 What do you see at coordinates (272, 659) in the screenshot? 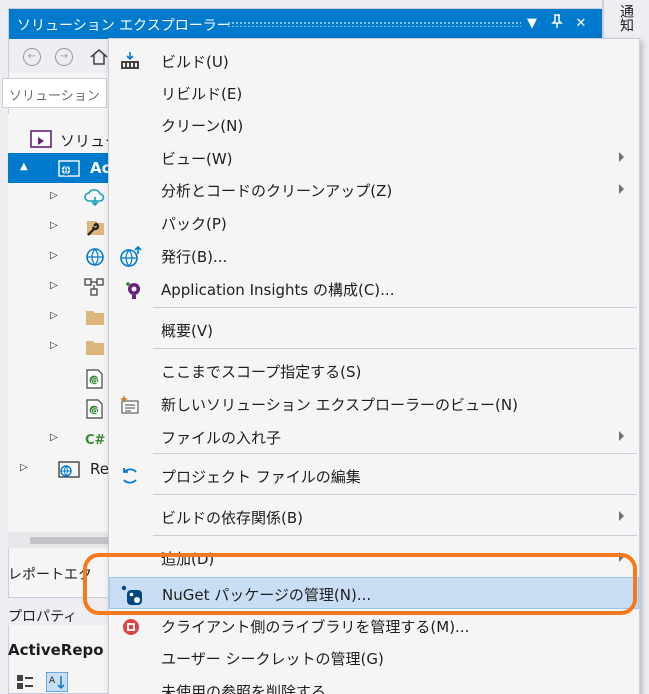
I see `menu-item-label: ユーザー シークレットの管理(G)` at bounding box center [272, 659].